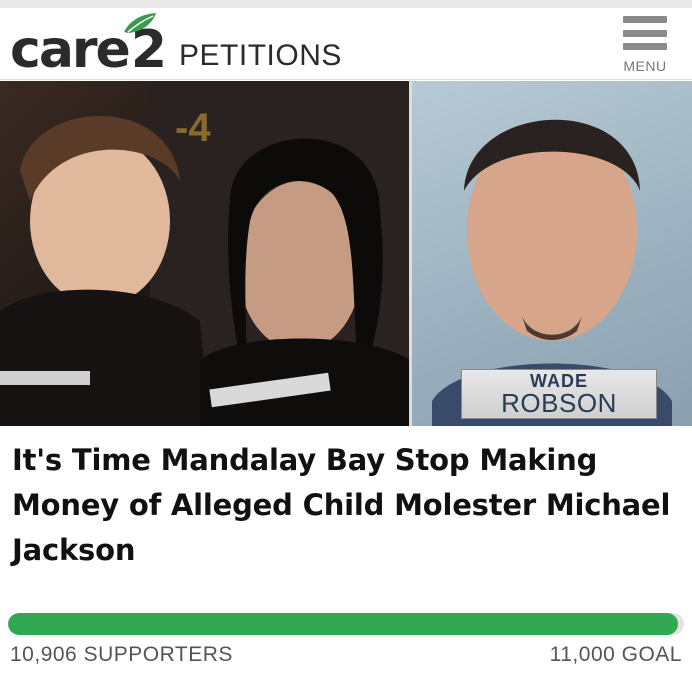 This screenshot has width=692, height=698. What do you see at coordinates (346, 655) in the screenshot?
I see `petition-stats: 10,906 SUPPORTERS 11,000 GOAL` at bounding box center [346, 655].